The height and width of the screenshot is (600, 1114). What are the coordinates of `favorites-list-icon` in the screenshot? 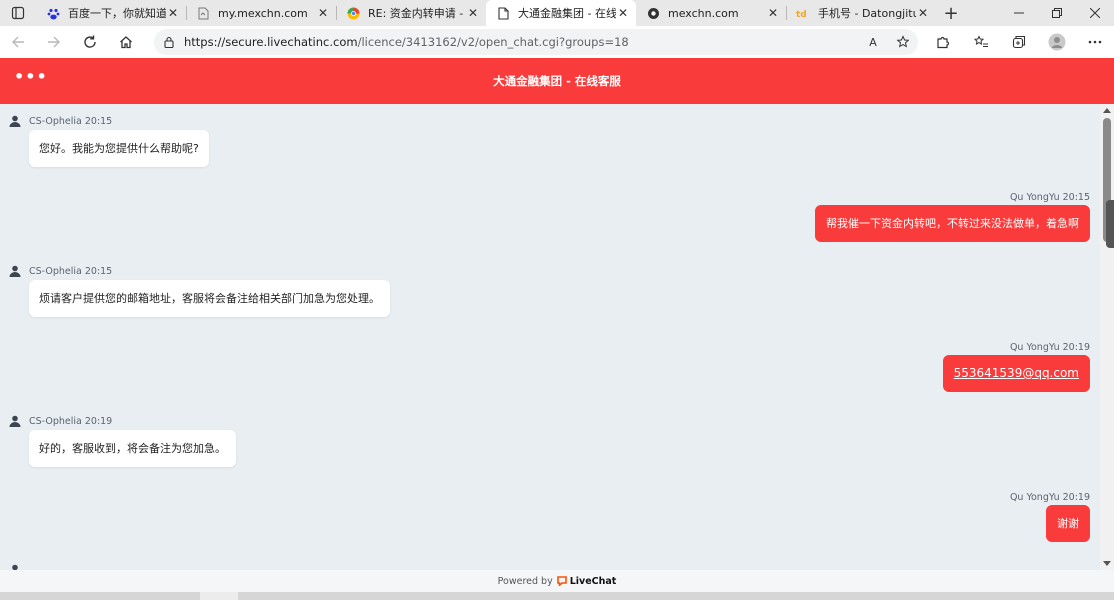 It's located at (980, 41).